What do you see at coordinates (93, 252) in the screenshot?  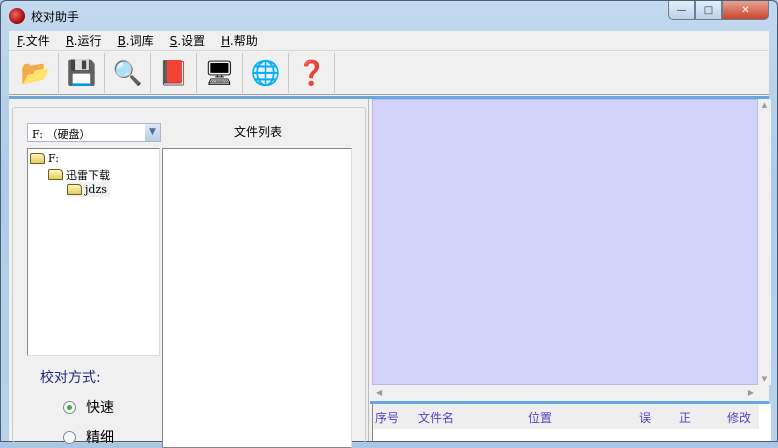 I see `folder-tree: F: 迅雷下载 jdzs` at bounding box center [93, 252].